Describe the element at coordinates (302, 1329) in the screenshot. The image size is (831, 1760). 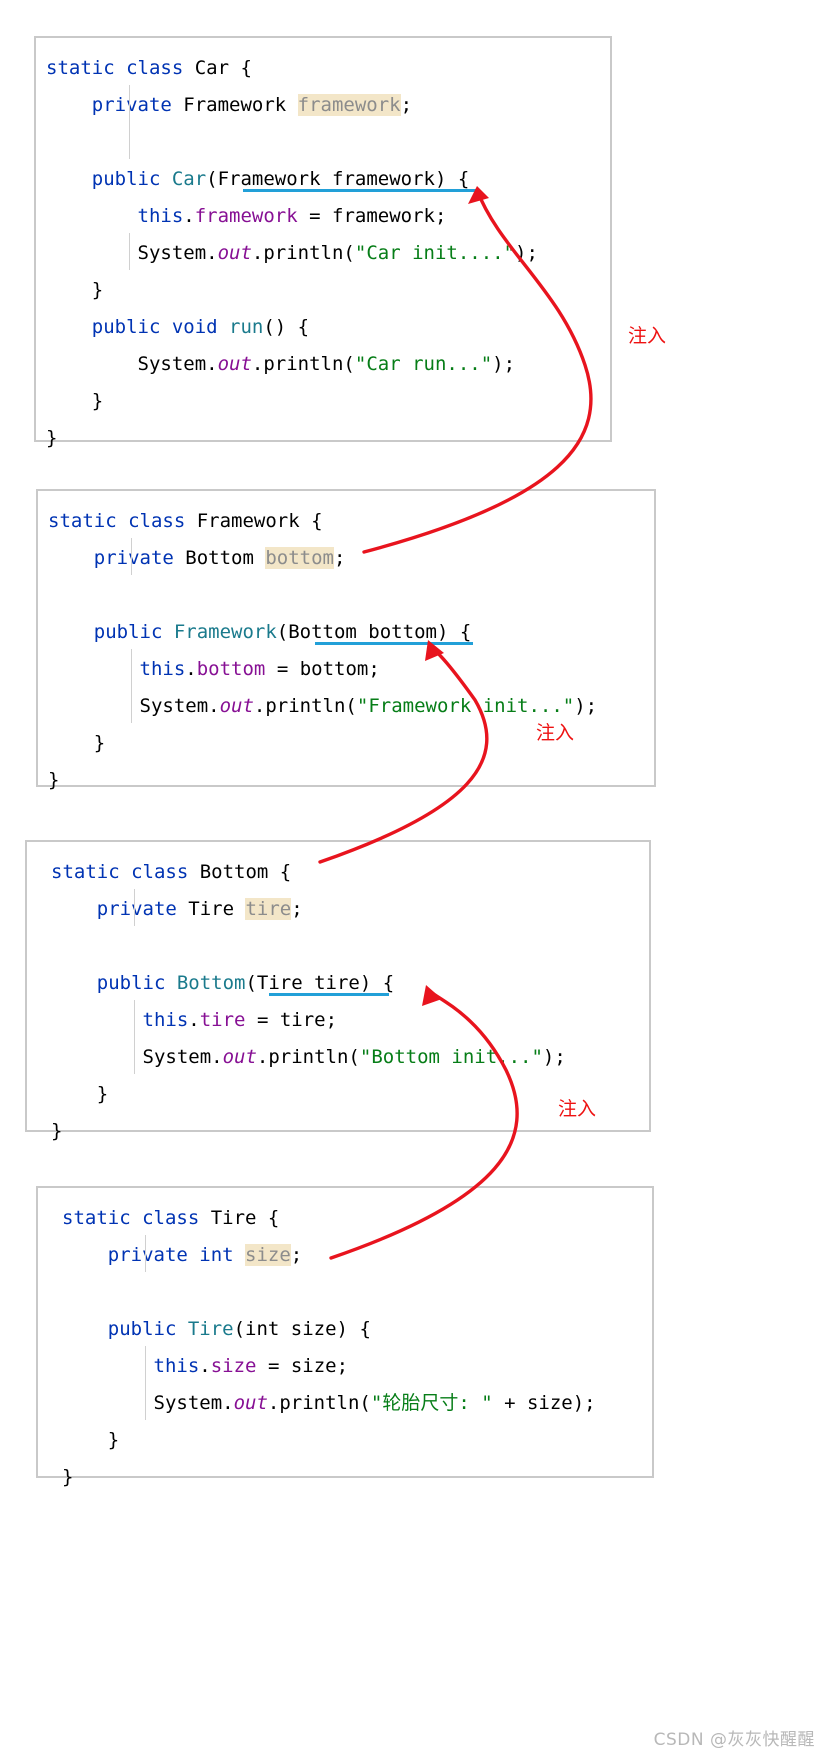
I see `code-token-params: (int size) {` at that location.